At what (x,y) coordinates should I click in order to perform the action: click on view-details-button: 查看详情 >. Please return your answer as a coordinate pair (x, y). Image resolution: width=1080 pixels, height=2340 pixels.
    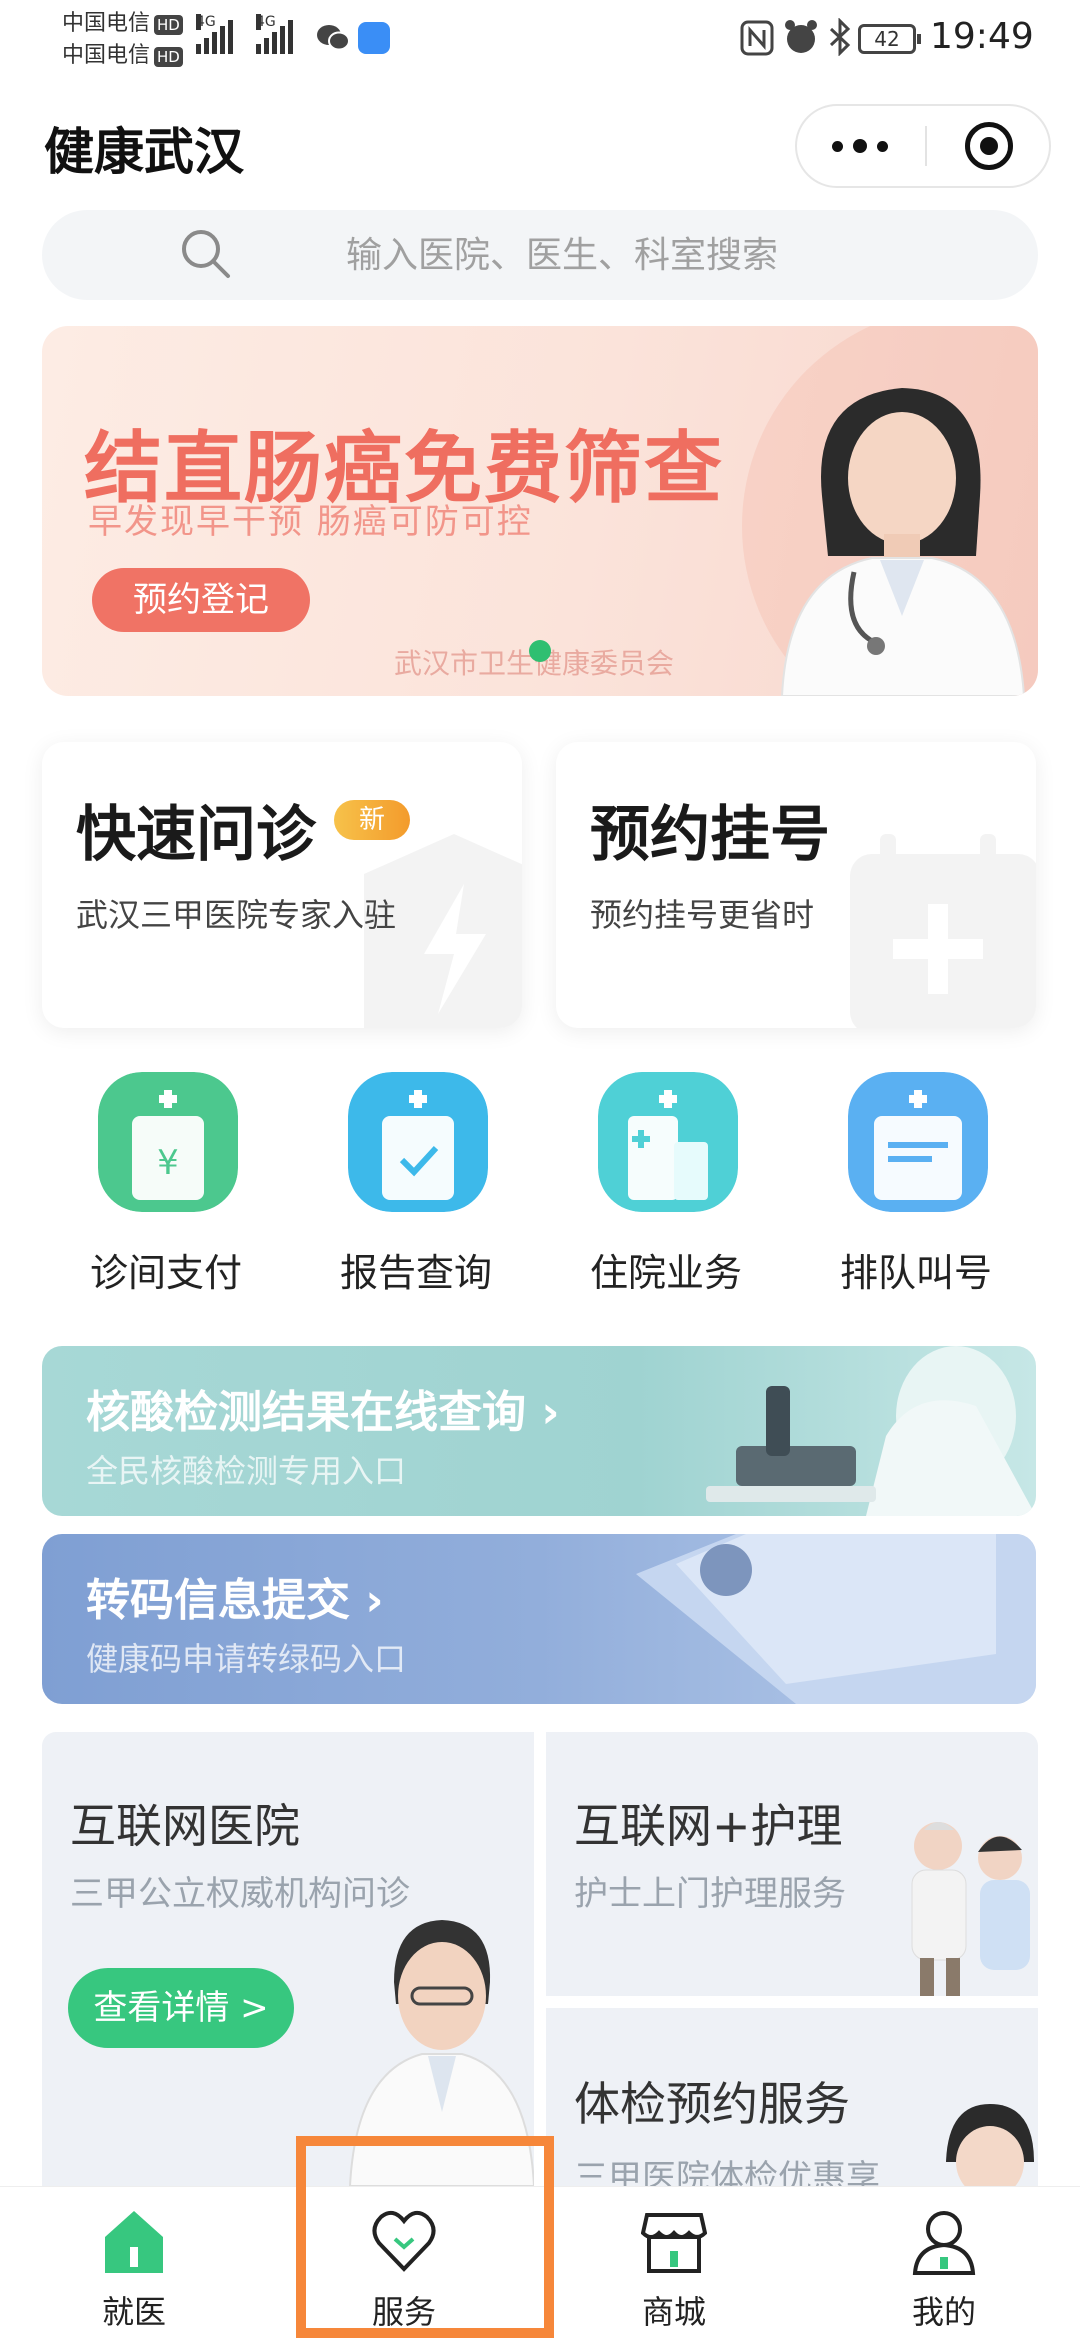
    Looking at the image, I should click on (181, 2008).